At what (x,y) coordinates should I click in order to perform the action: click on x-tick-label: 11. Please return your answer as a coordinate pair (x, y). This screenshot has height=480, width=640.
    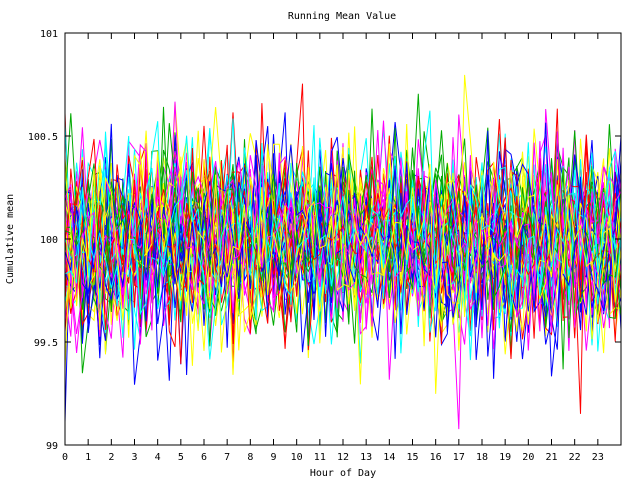
    Looking at the image, I should click on (320, 457).